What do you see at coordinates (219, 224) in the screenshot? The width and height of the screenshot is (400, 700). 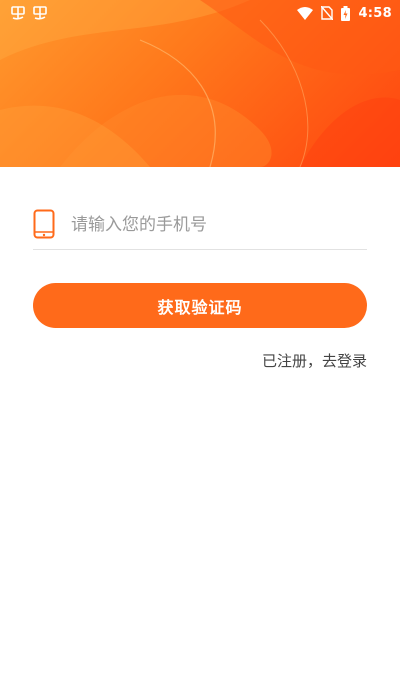 I see `phone-input` at bounding box center [219, 224].